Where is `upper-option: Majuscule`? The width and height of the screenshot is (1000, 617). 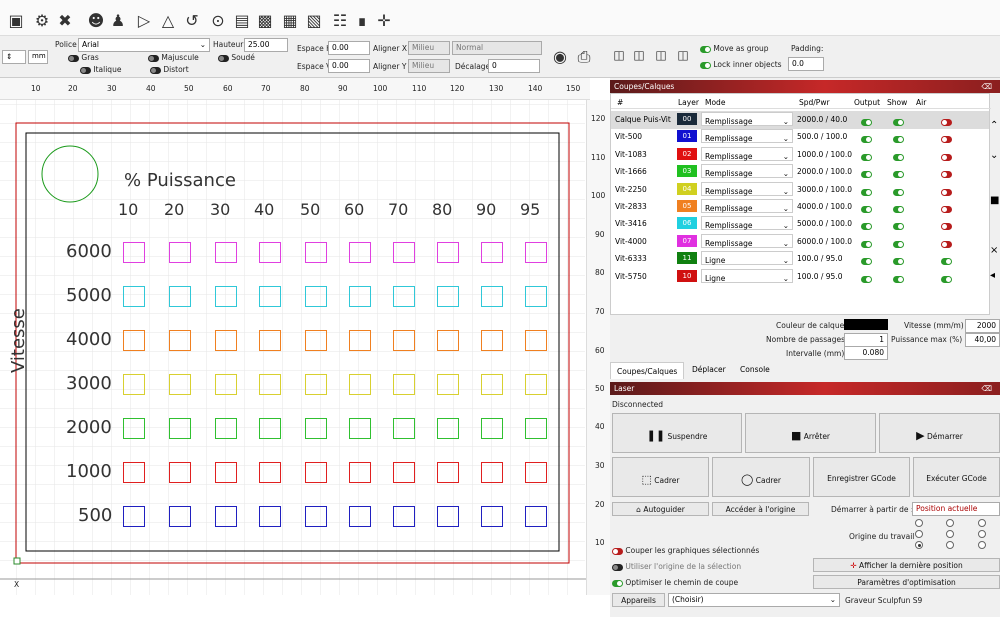 upper-option: Majuscule is located at coordinates (173, 57).